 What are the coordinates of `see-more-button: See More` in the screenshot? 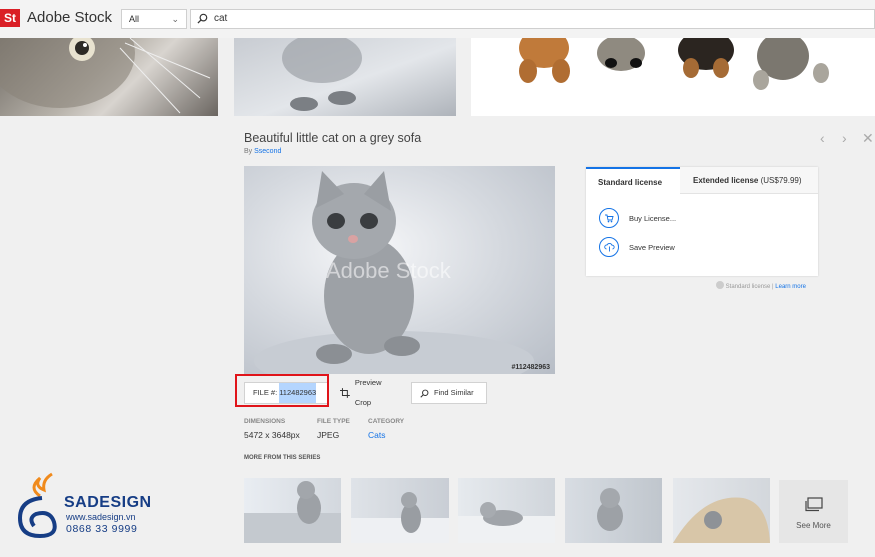 It's located at (813, 511).